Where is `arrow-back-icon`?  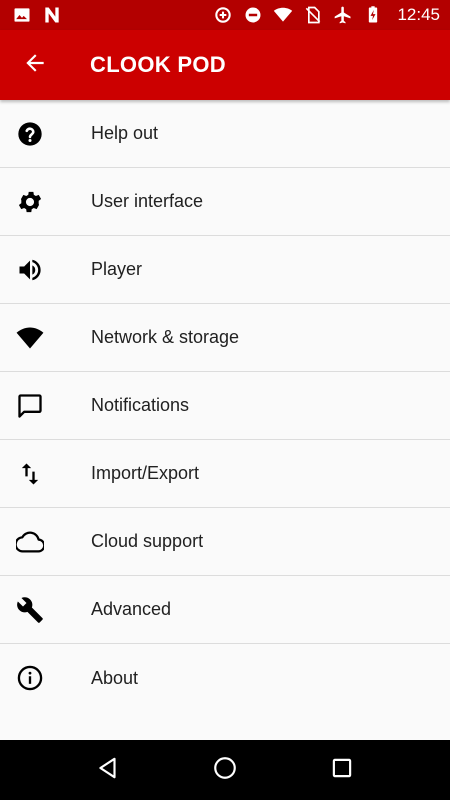
arrow-back-icon is located at coordinates (35, 65).